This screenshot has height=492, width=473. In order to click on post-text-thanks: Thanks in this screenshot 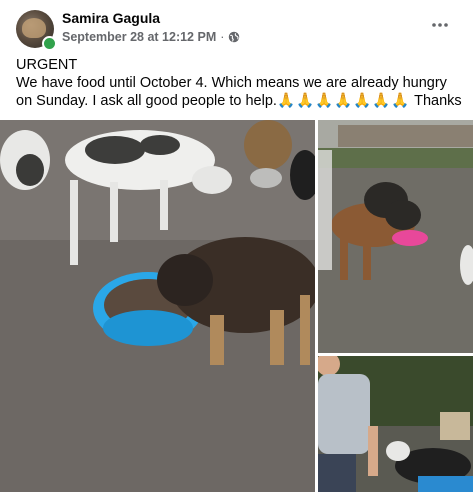, I will do `click(436, 101)`.